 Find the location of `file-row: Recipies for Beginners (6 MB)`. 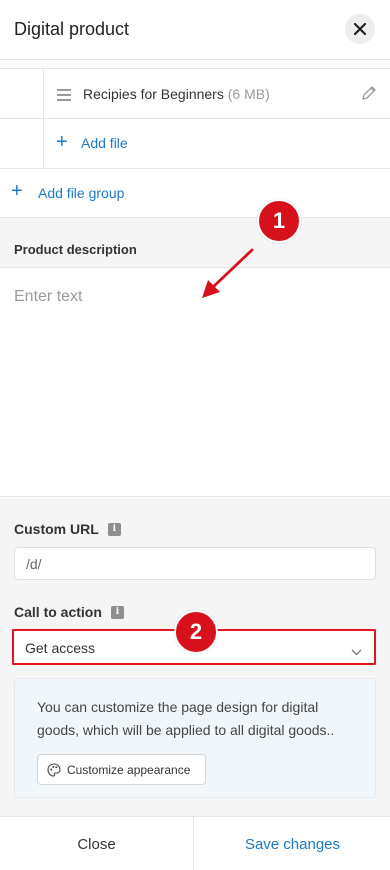

file-row: Recipies for Beginners (6 MB) is located at coordinates (217, 94).